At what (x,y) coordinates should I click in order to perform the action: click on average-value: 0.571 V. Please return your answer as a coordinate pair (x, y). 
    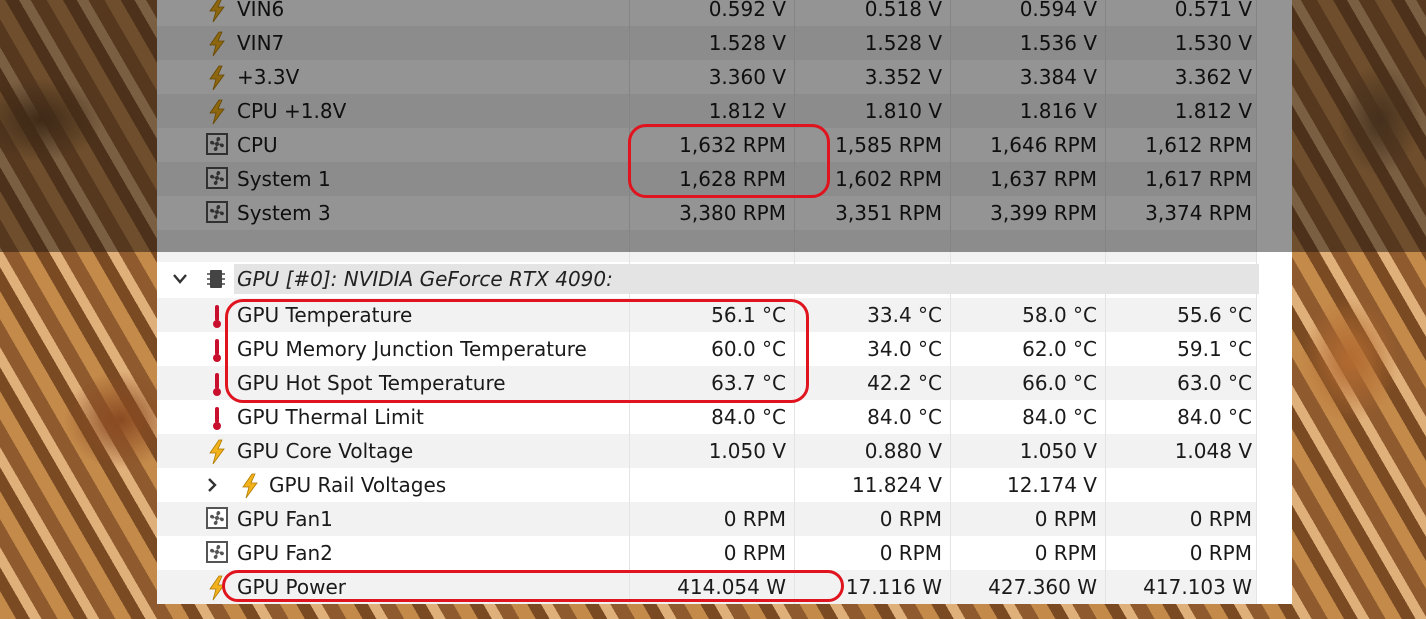
    Looking at the image, I should click on (1213, 10).